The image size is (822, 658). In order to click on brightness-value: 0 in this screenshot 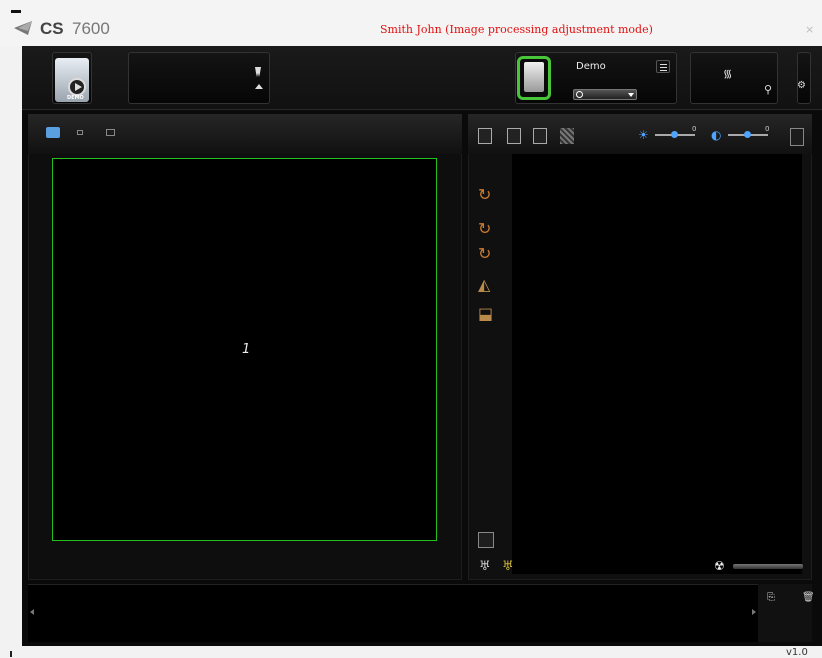, I will do `click(694, 129)`.